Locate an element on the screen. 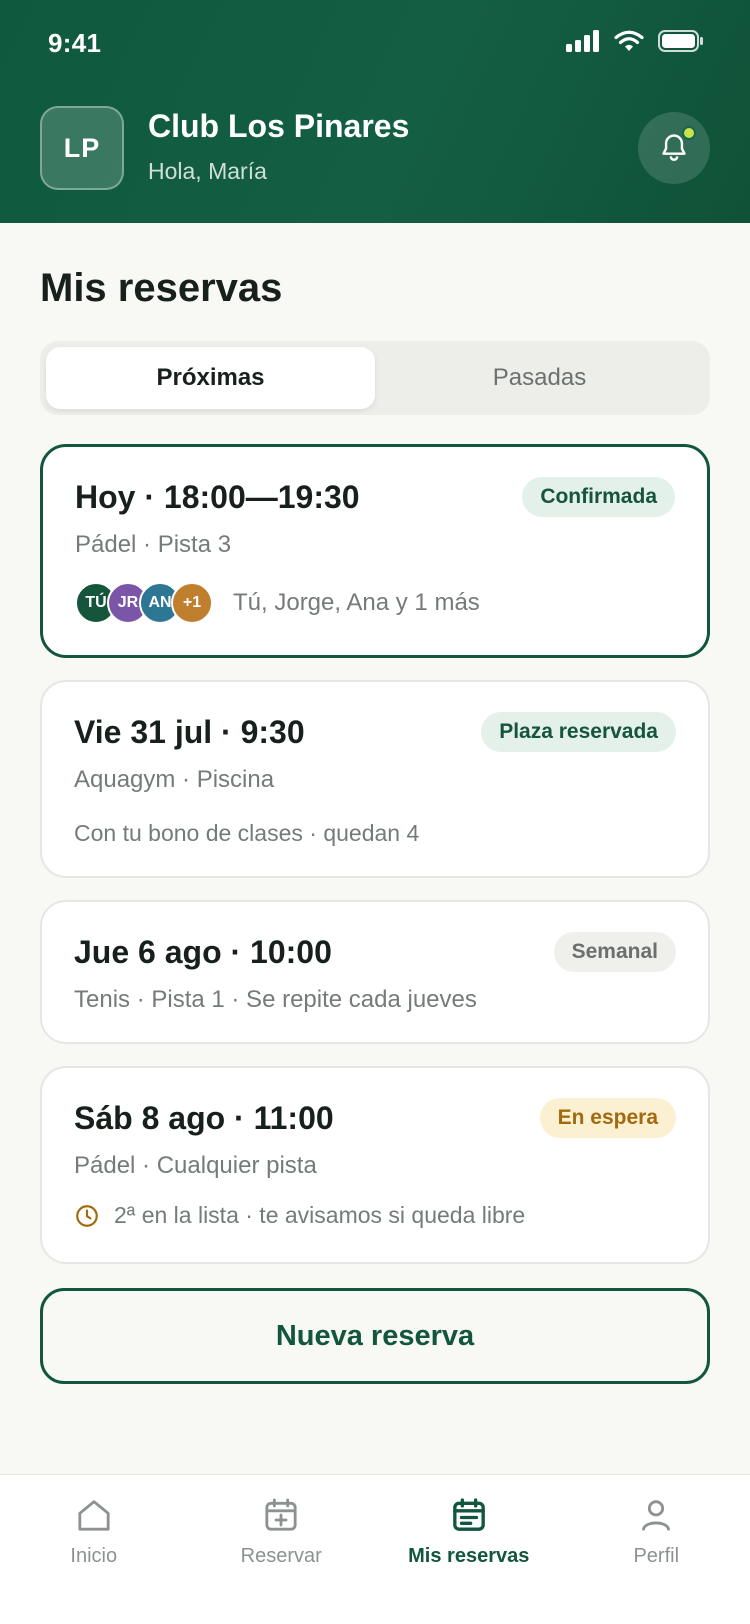  home-icon is located at coordinates (94, 1515).